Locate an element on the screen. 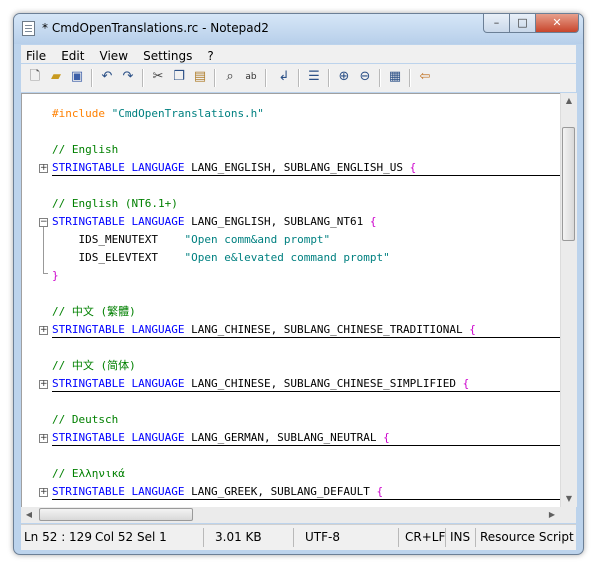  code-text: LANG_GREEK, SUBLANG_DEFAULT is located at coordinates (280, 491).